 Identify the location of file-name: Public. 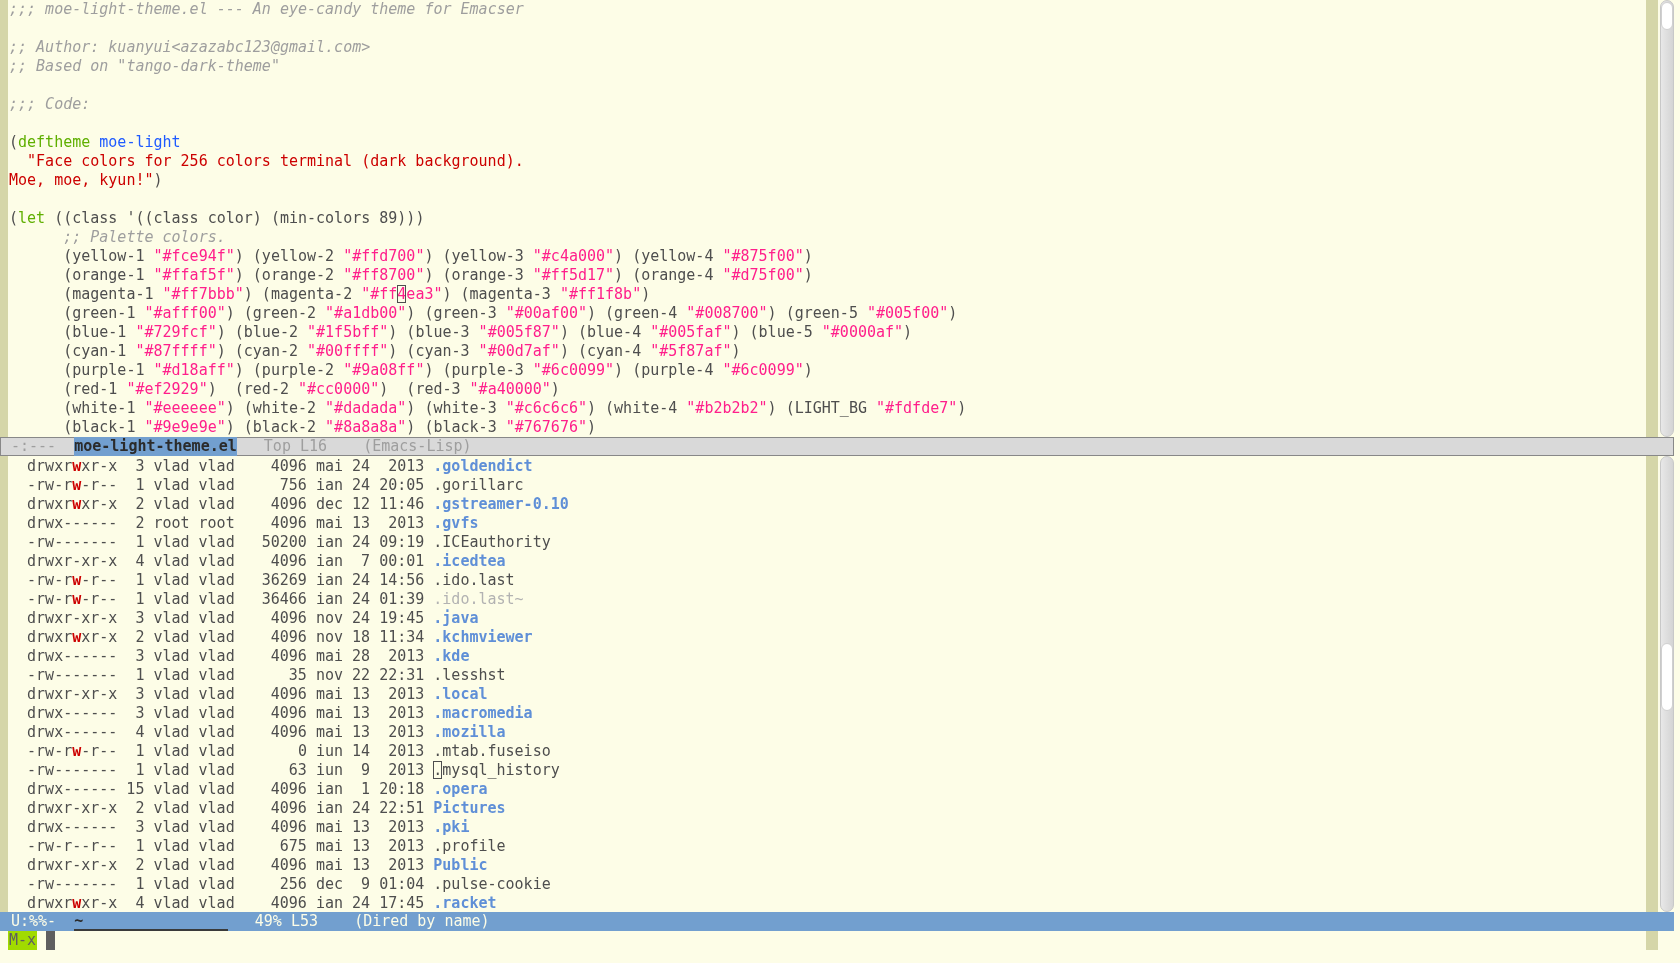
(460, 865).